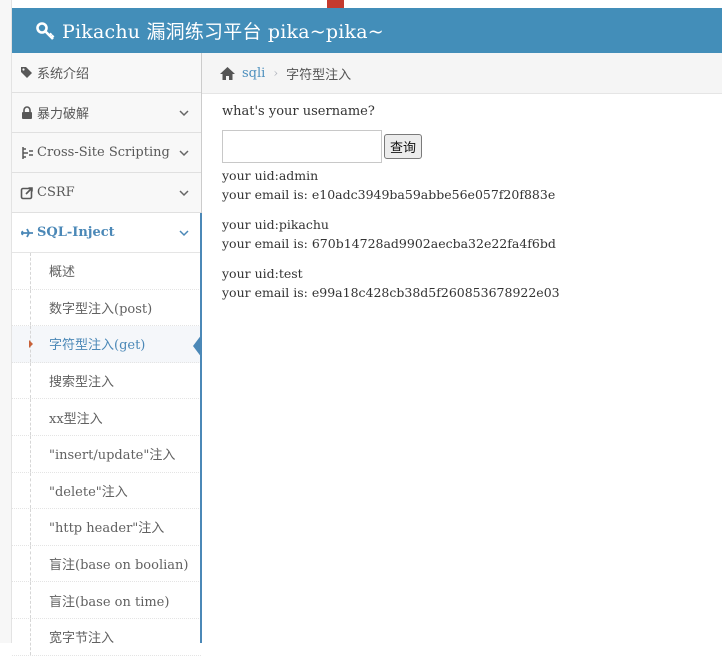  I want to click on username-input, so click(302, 146).